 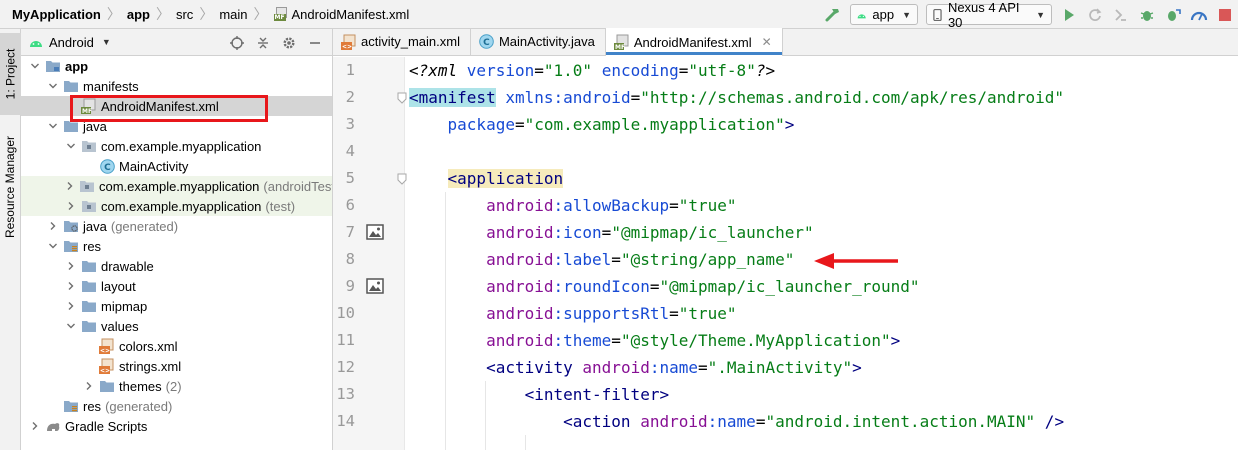 What do you see at coordinates (176, 246) in the screenshot?
I see `tree-item: res` at bounding box center [176, 246].